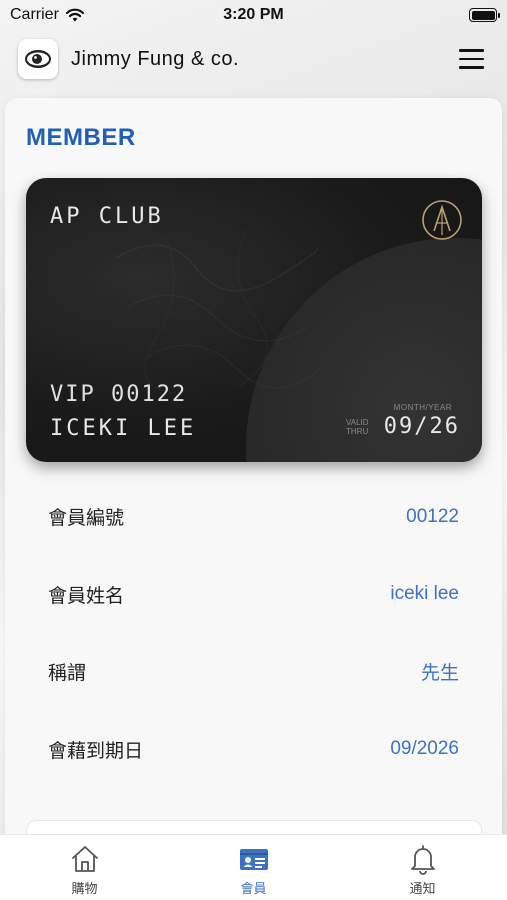 Image resolution: width=507 pixels, height=900 pixels. Describe the element at coordinates (84, 889) in the screenshot. I see `tab-label: 購物` at that location.